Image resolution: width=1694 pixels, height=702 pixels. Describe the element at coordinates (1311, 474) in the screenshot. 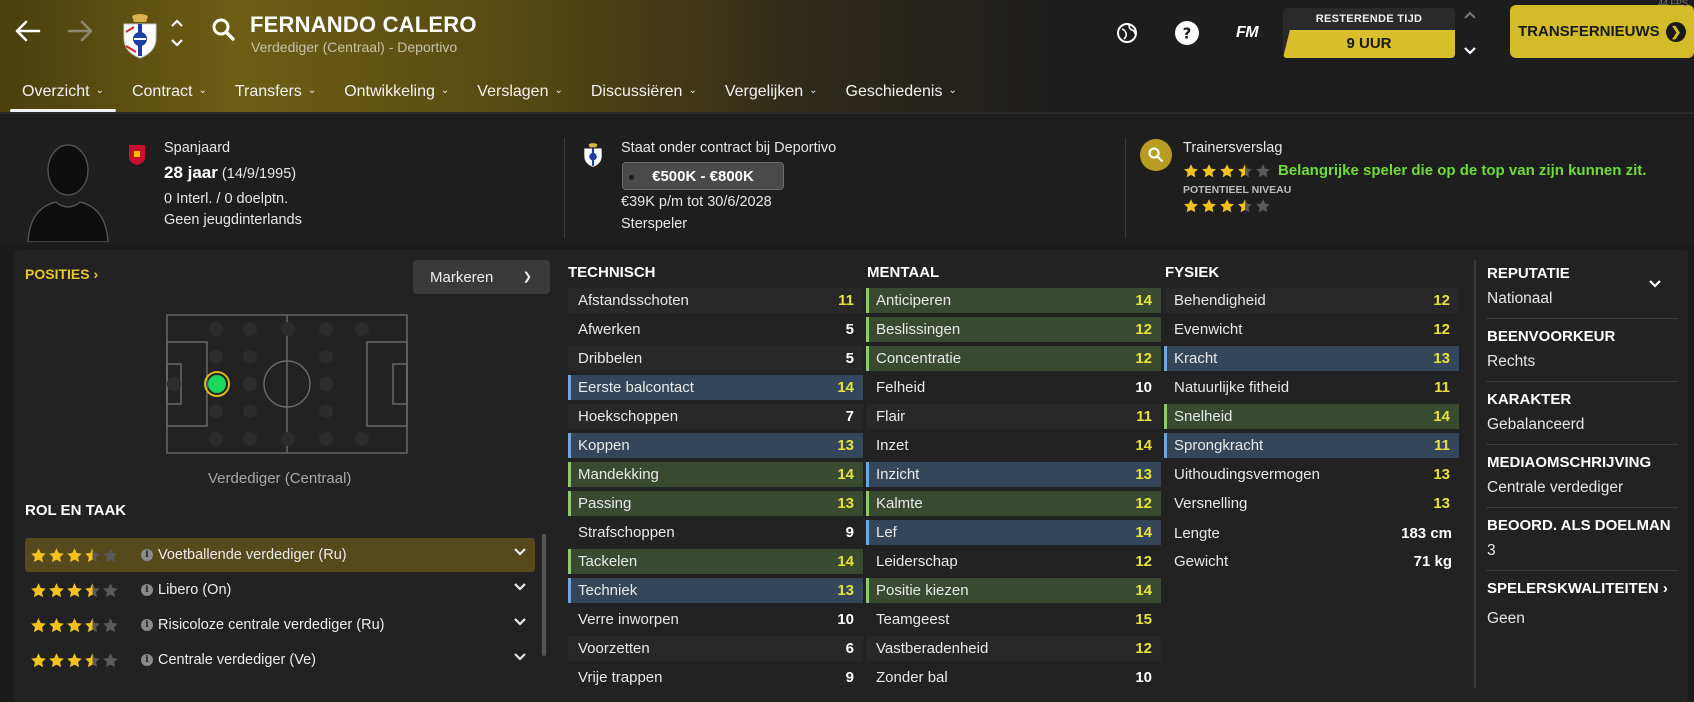

I see `attribute-row: Uithoudingsvermogen 13` at that location.